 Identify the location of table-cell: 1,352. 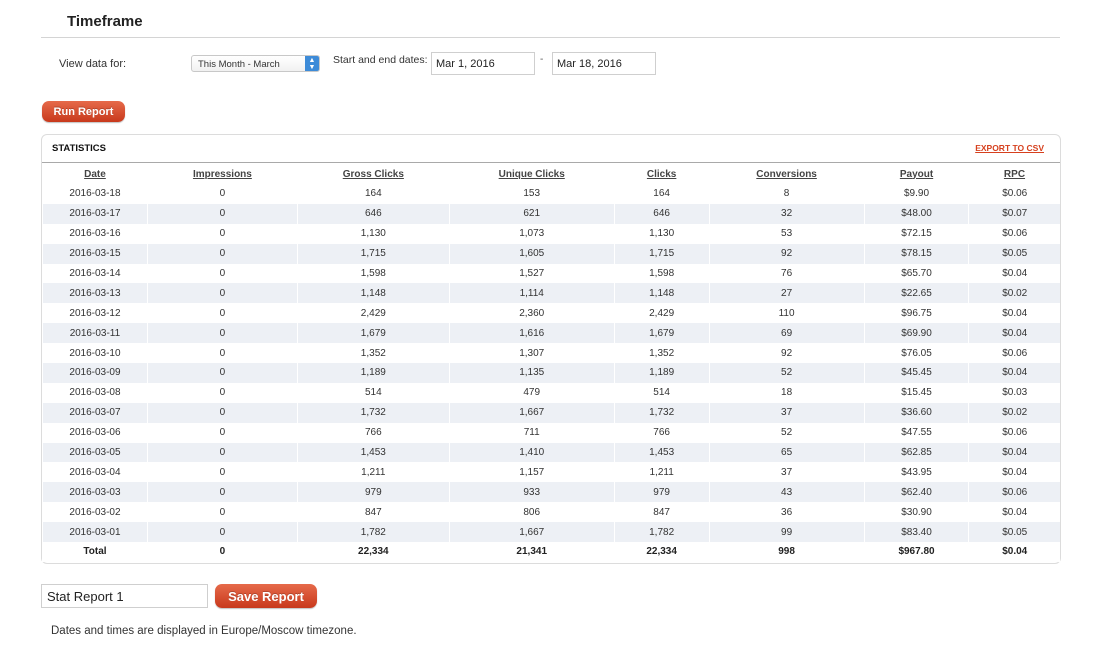
(373, 353).